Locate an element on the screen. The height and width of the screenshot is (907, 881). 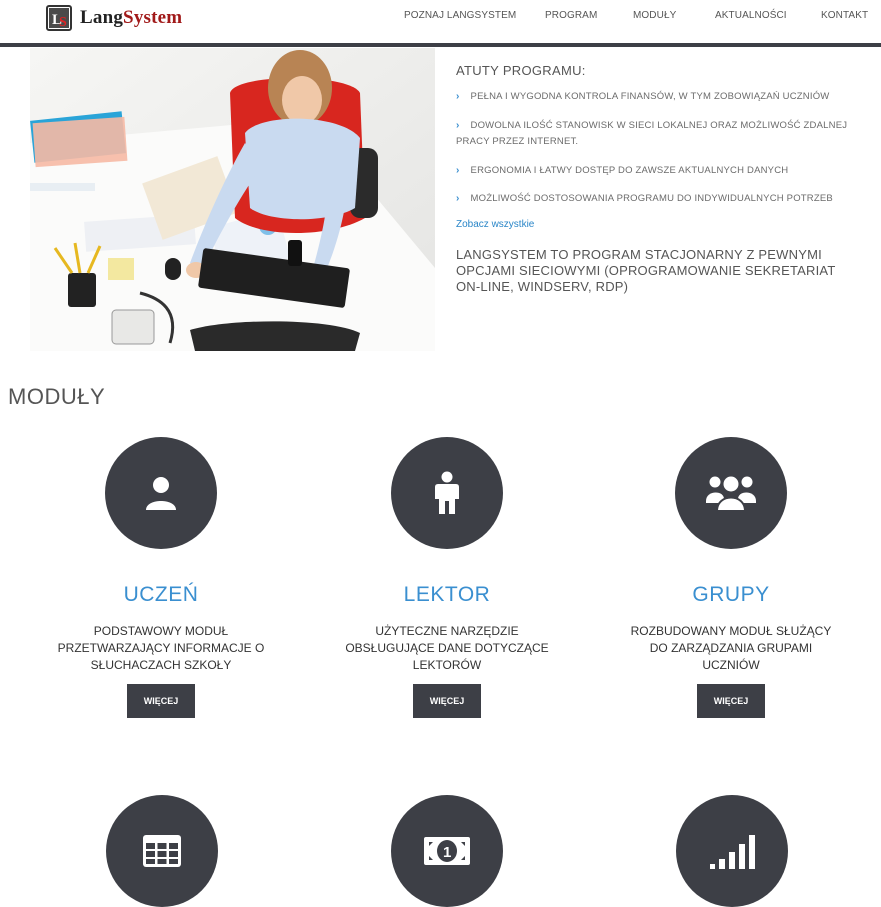
logo-text: LangSystem is located at coordinates (131, 17).